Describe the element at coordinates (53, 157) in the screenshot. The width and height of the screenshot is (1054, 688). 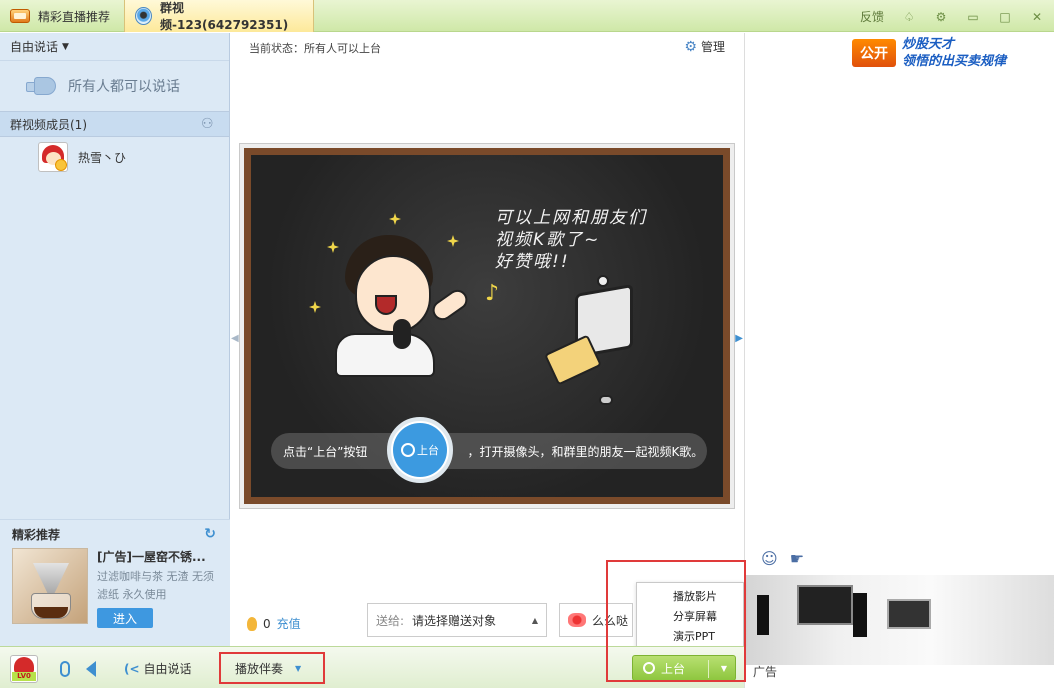
I see `avatar` at that location.